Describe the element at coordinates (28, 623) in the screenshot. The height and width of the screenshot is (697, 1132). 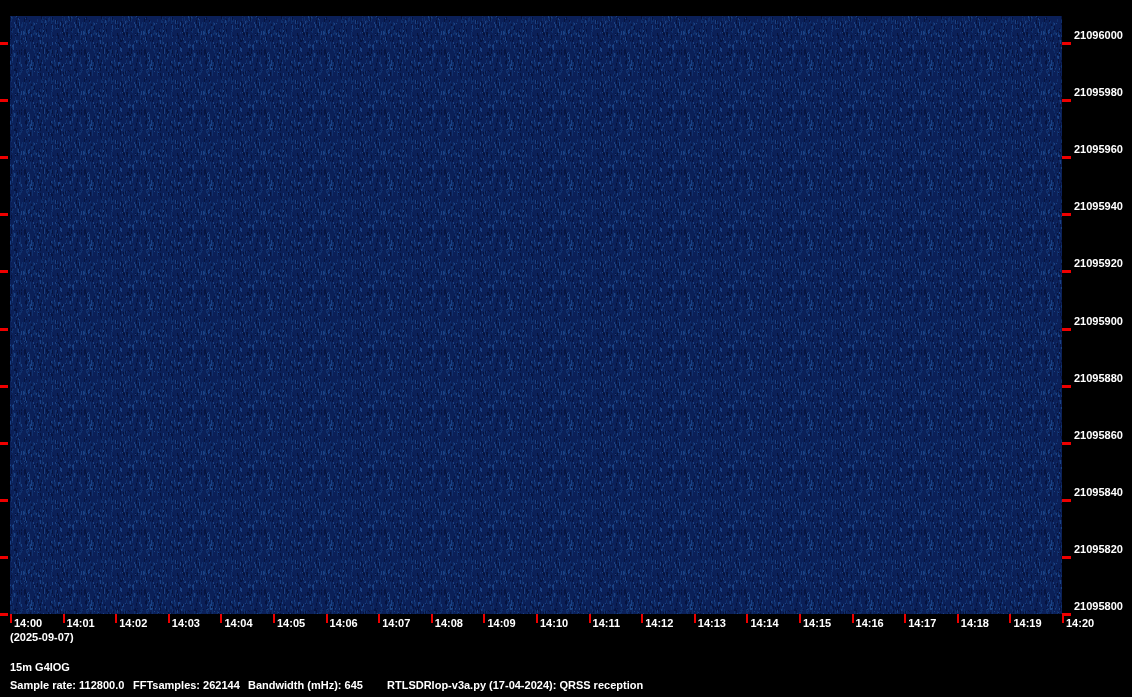
I see `time-label: 14:00` at that location.